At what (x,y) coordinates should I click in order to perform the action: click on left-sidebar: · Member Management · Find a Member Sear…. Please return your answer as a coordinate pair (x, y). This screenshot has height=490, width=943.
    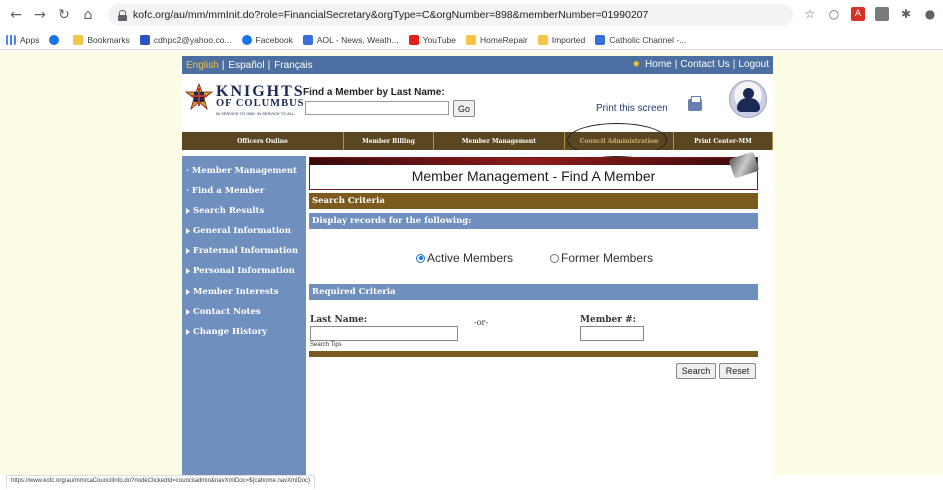
    Looking at the image, I should click on (244, 316).